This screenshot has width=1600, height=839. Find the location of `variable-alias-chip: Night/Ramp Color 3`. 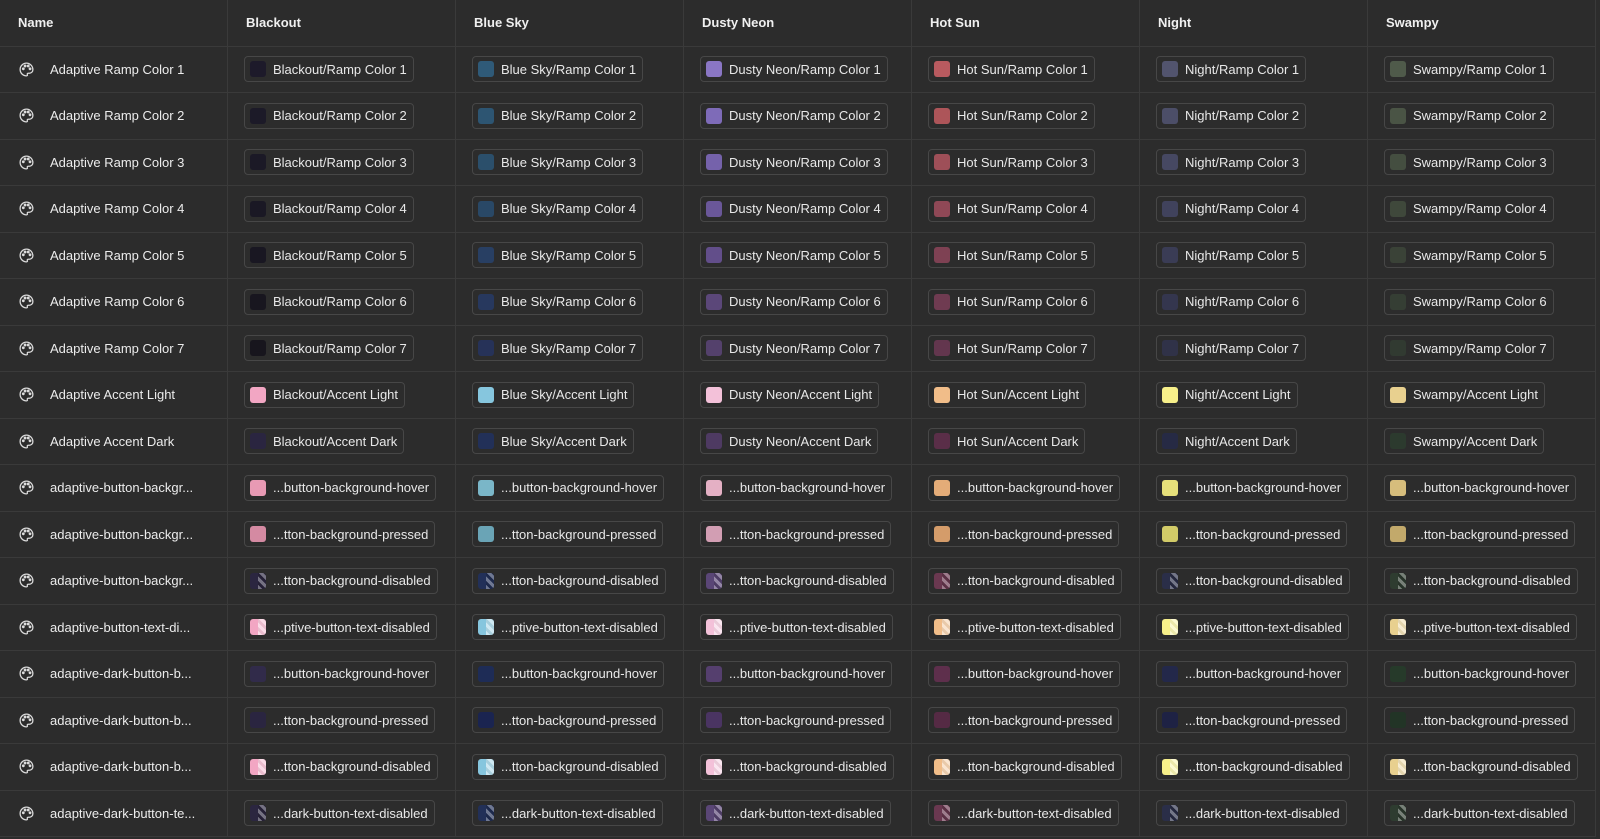

variable-alias-chip: Night/Ramp Color 3 is located at coordinates (1231, 162).